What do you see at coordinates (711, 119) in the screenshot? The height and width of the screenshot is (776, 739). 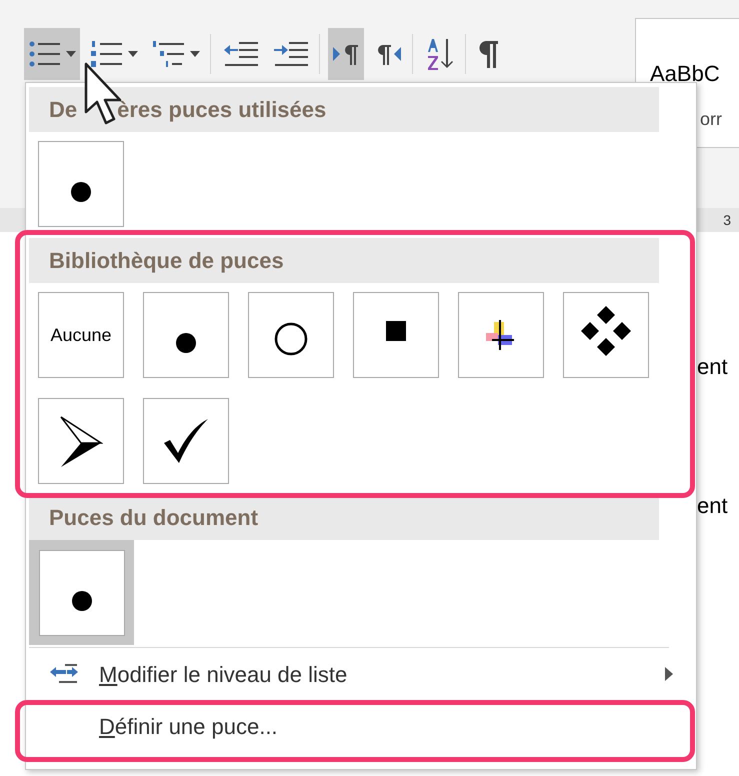 I see `style-name: orr` at bounding box center [711, 119].